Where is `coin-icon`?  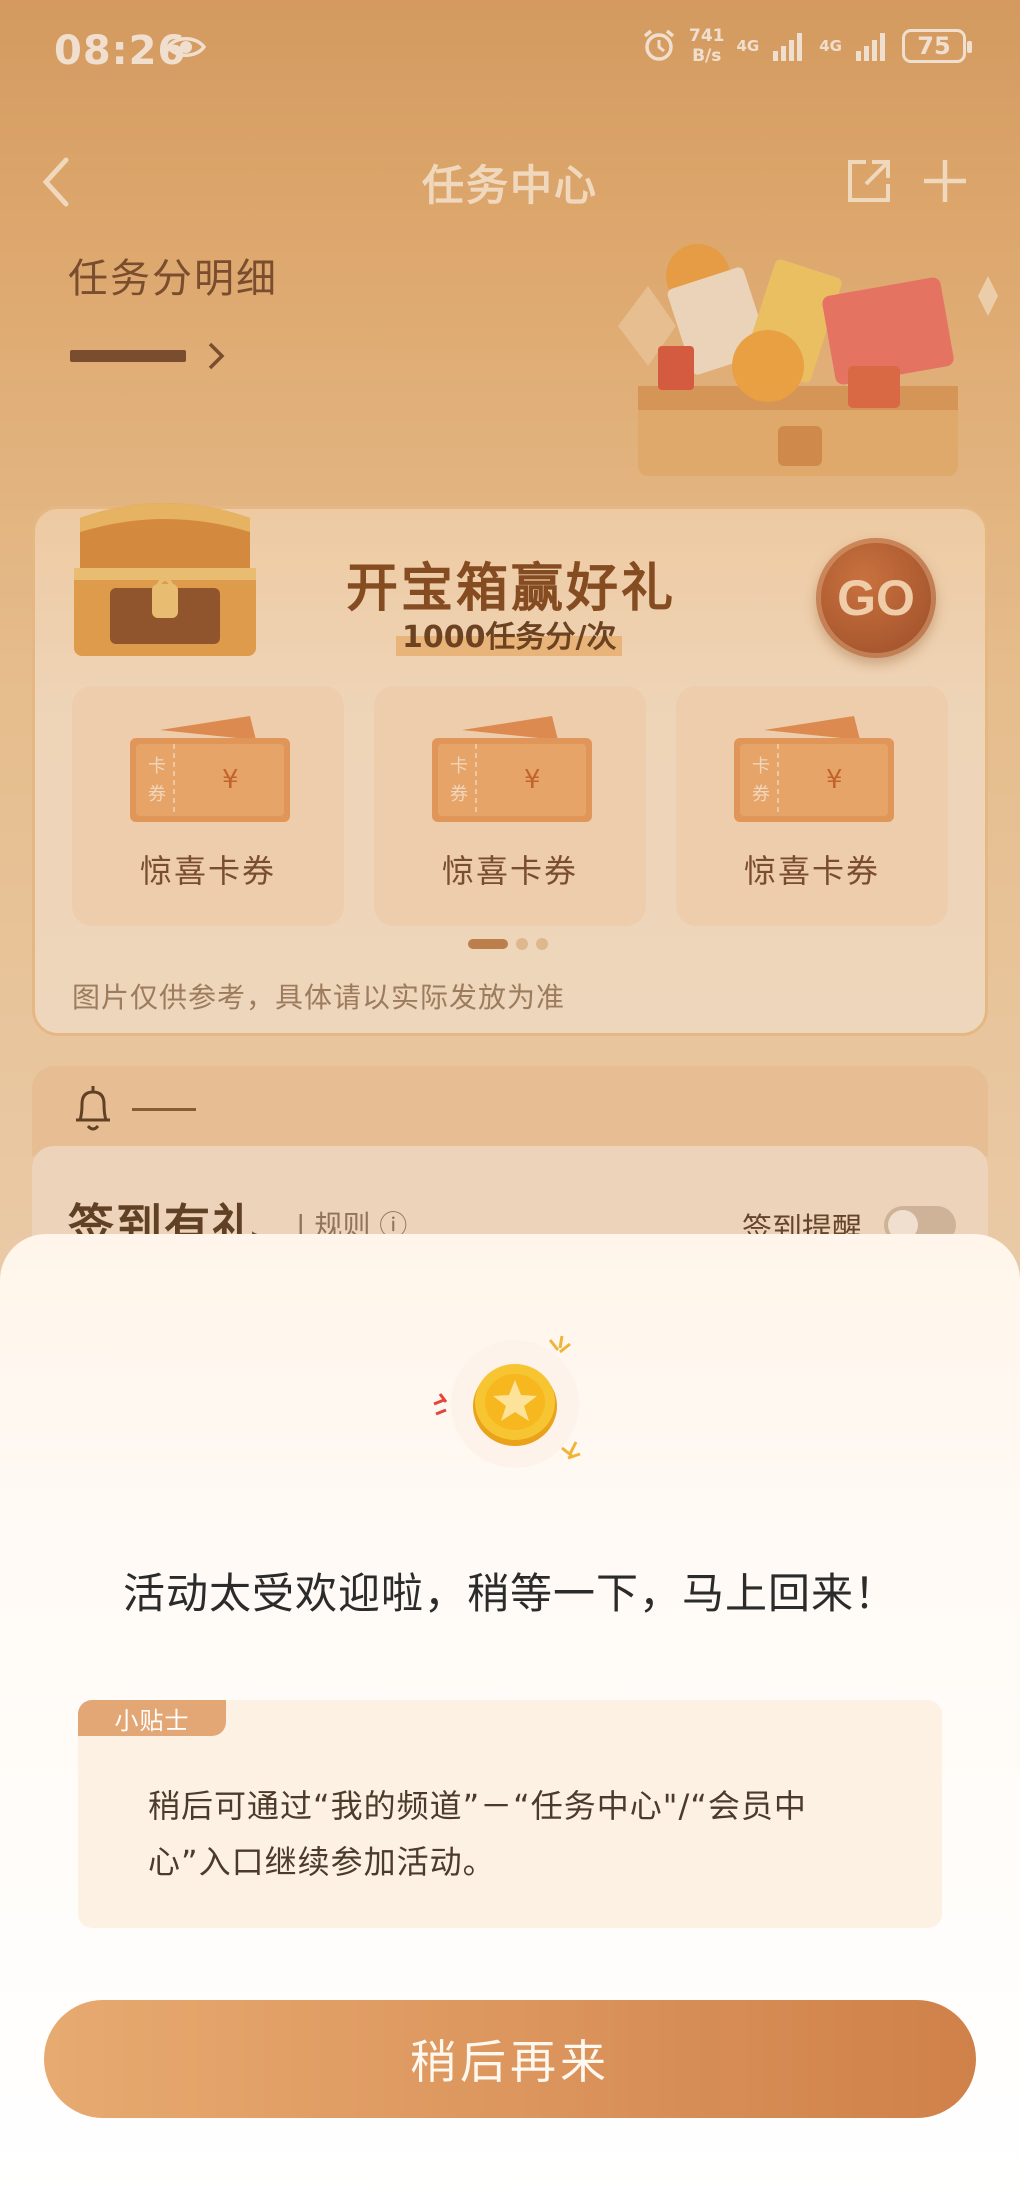 coin-icon is located at coordinates (507, 1401).